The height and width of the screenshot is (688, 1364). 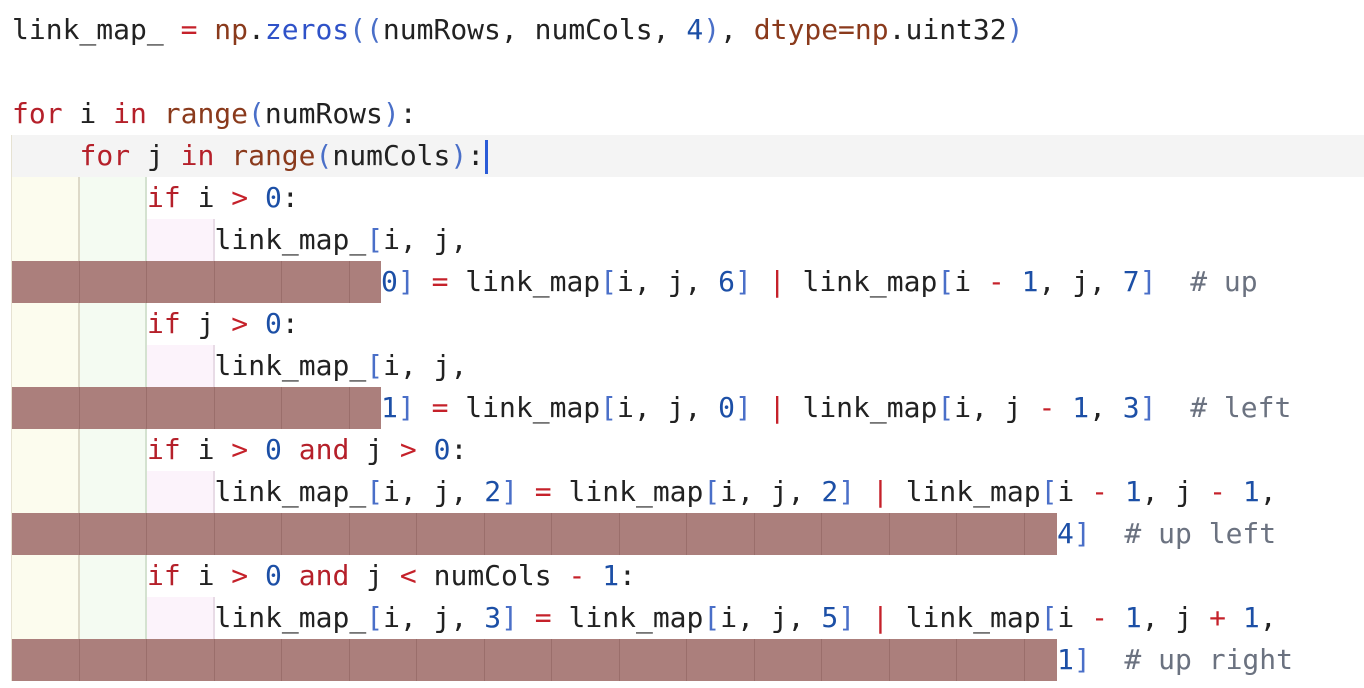 I want to click on code-line-if-i: if i > 0:, so click(x=682, y=198).